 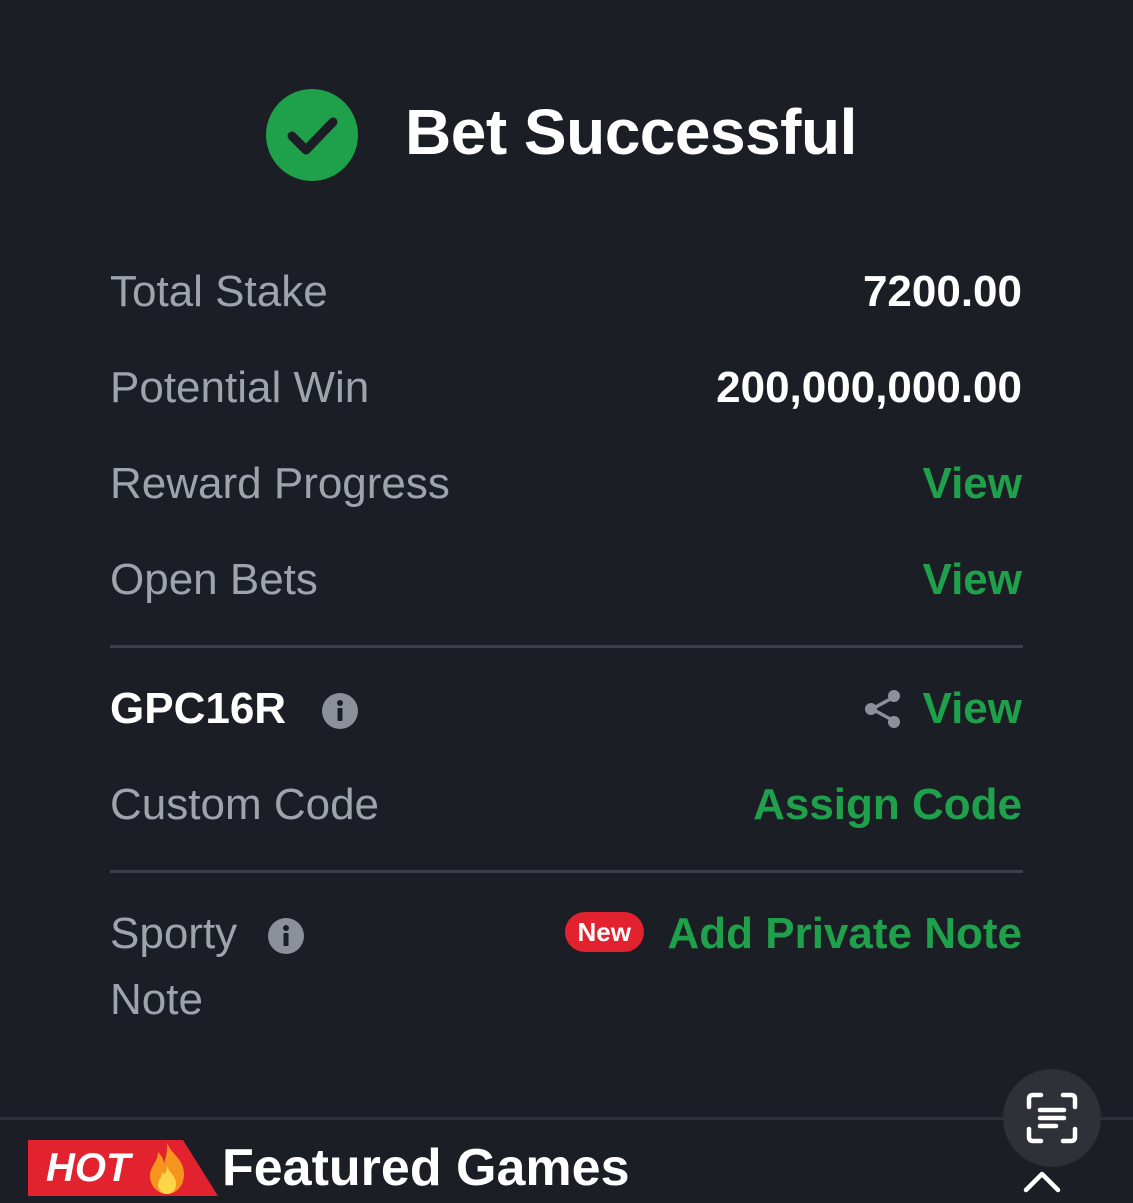 What do you see at coordinates (167, 1168) in the screenshot?
I see `flame-icon` at bounding box center [167, 1168].